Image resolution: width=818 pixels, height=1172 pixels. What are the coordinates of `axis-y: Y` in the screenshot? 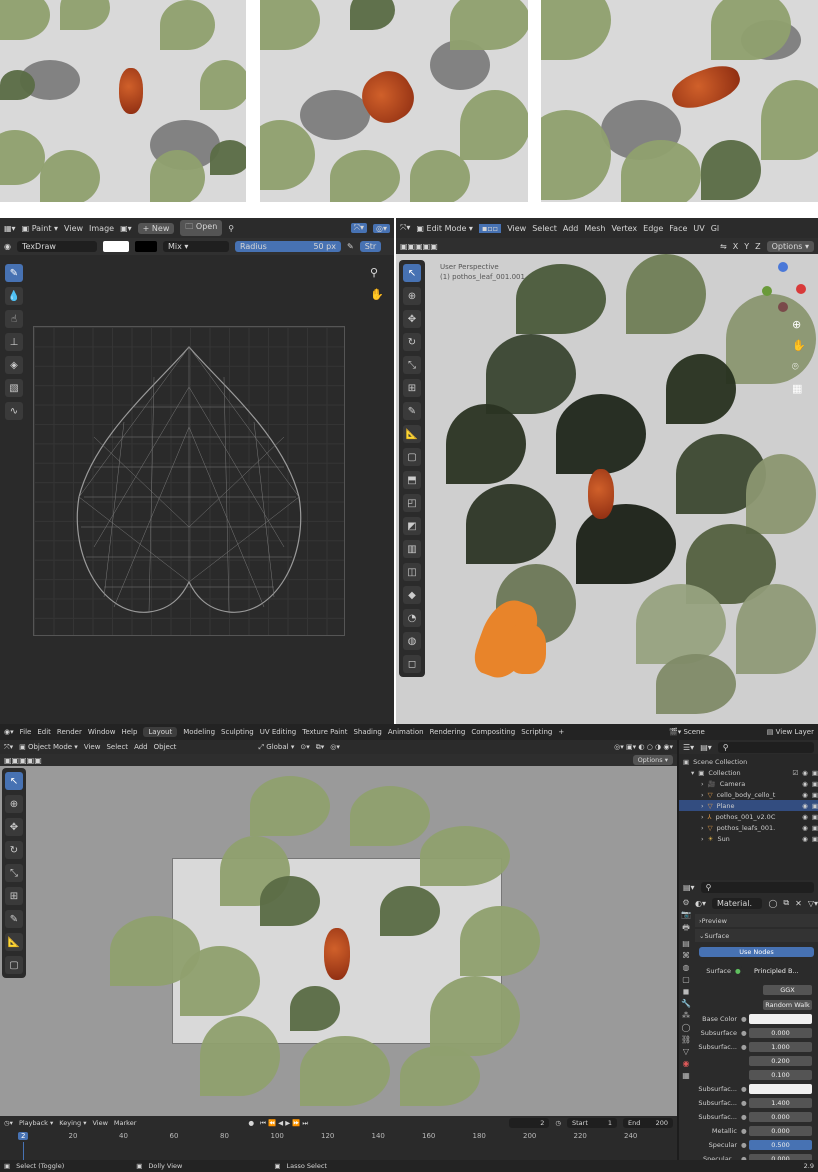 It's located at (746, 246).